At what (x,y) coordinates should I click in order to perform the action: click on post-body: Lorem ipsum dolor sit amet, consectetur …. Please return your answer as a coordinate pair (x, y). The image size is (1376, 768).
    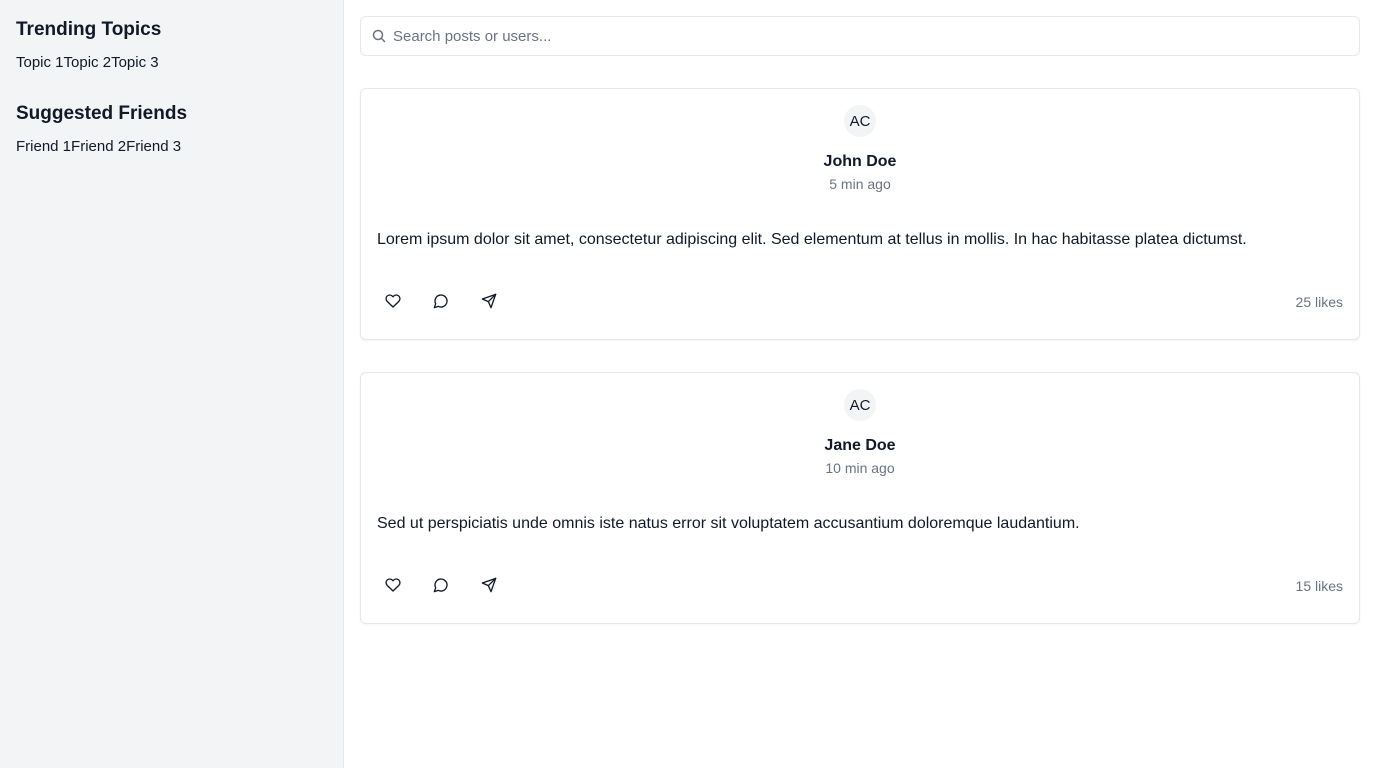
    Looking at the image, I should click on (812, 239).